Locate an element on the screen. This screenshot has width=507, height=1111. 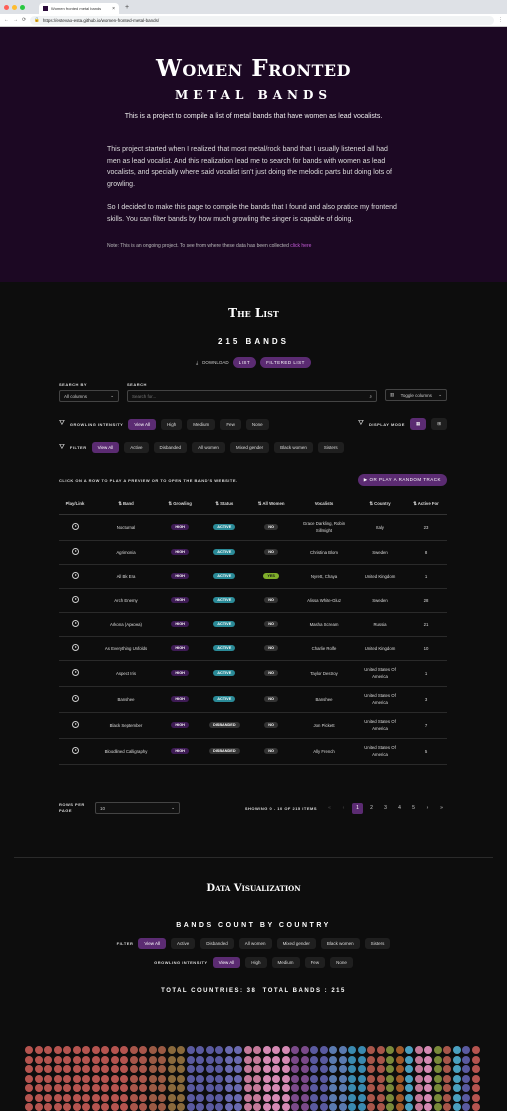
minimize-window-button is located at coordinates (14, 7).